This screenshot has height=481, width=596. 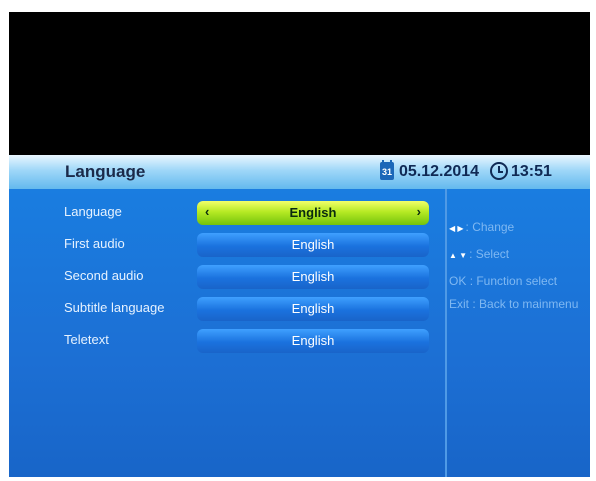 I want to click on help-ok-key: OK, so click(x=458, y=281).